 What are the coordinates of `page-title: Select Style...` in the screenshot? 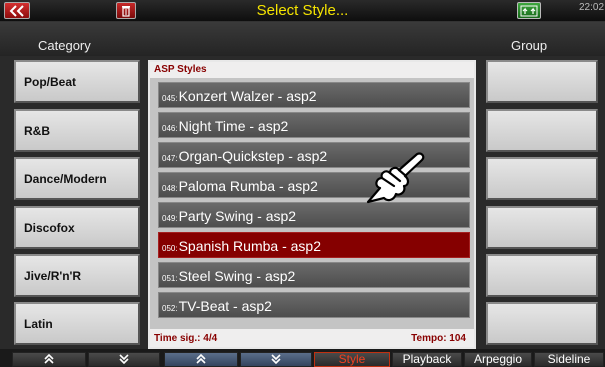 It's located at (302, 10).